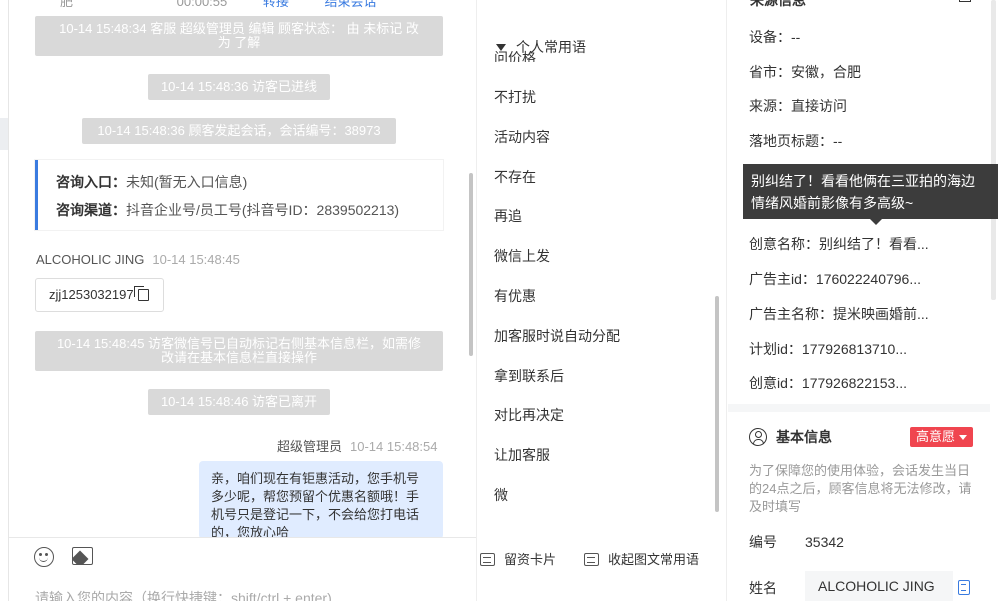 The image size is (998, 601). What do you see at coordinates (796, 542) in the screenshot?
I see `info-field-number: 编号 35342` at bounding box center [796, 542].